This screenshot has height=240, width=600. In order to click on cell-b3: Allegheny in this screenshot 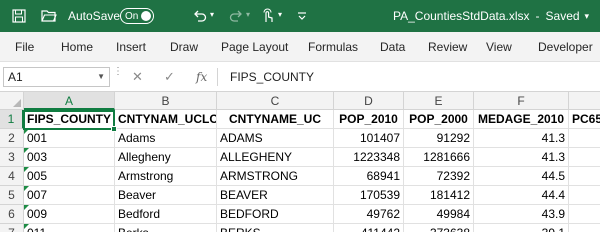, I will do `click(166, 157)`.